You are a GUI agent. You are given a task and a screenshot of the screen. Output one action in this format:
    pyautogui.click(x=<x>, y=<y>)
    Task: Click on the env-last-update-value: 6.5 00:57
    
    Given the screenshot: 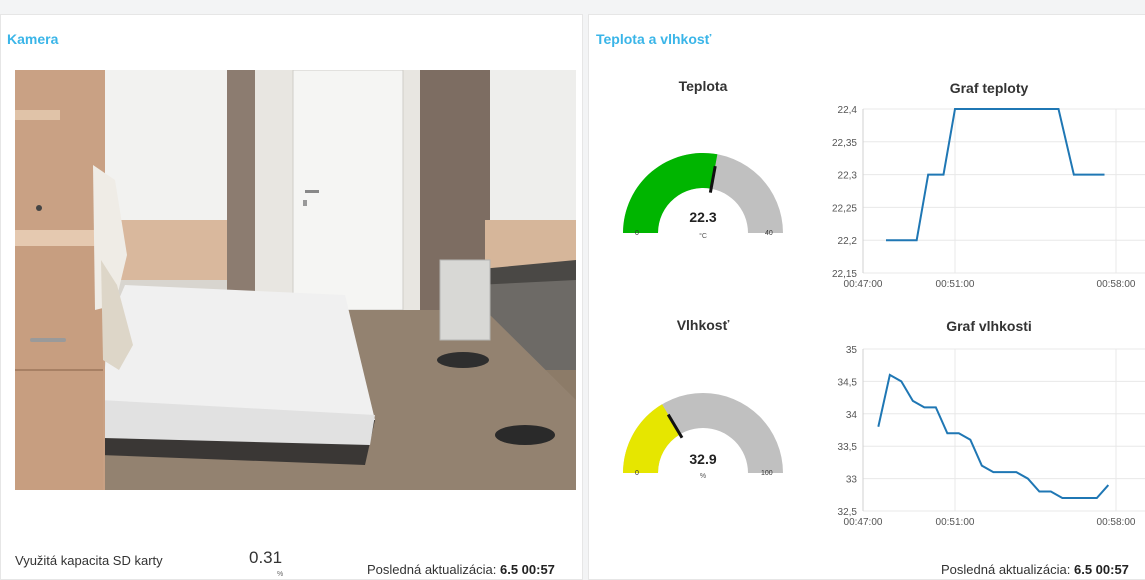 What is the action you would take?
    pyautogui.click(x=1101, y=569)
    